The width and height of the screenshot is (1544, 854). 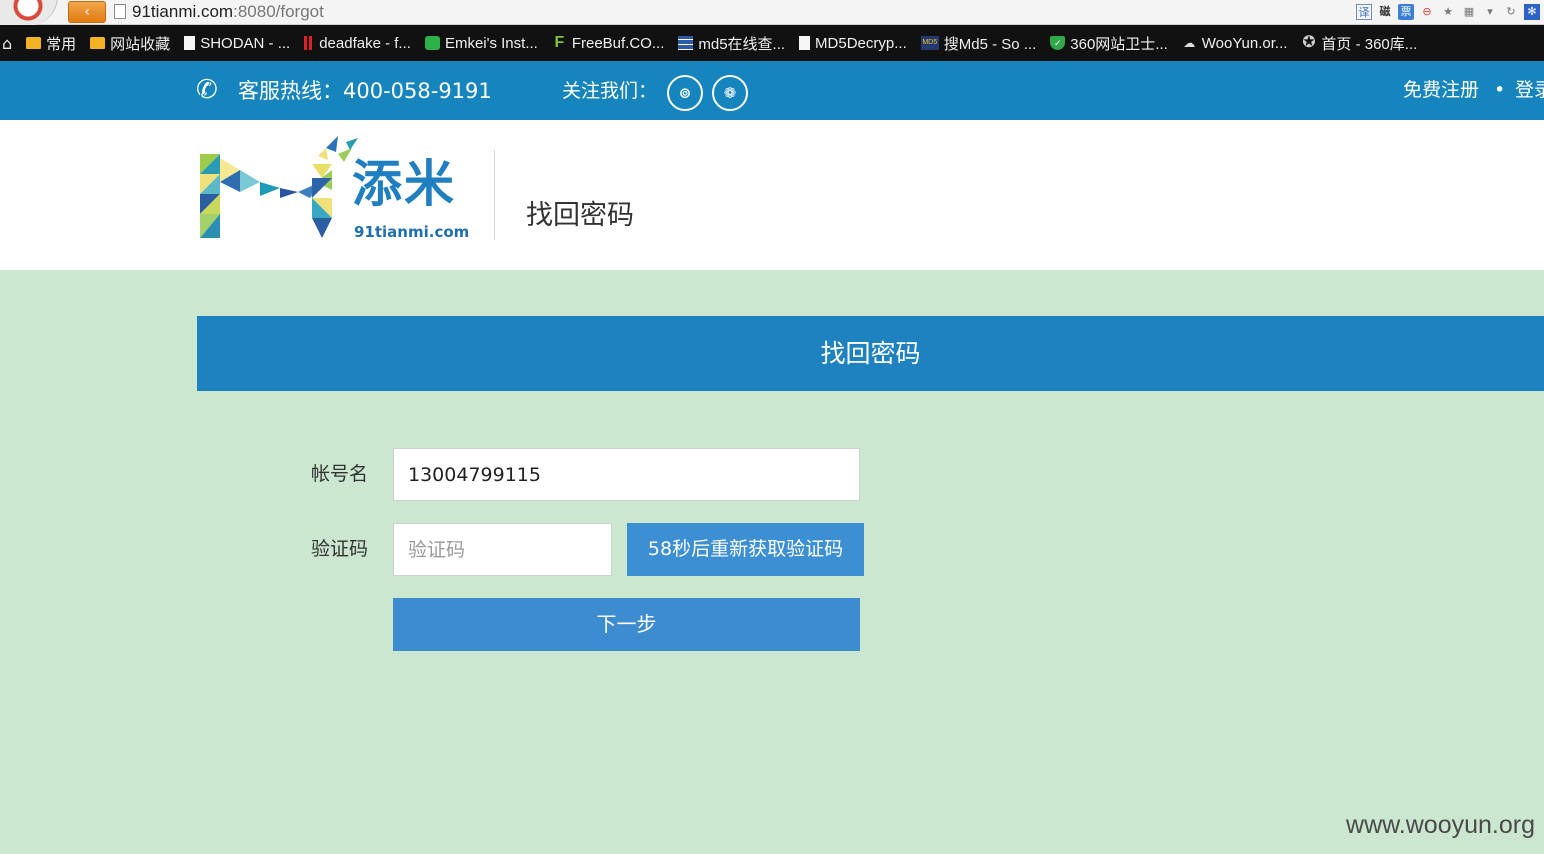 I want to click on adblock-icon: ⊖, so click(x=1427, y=12).